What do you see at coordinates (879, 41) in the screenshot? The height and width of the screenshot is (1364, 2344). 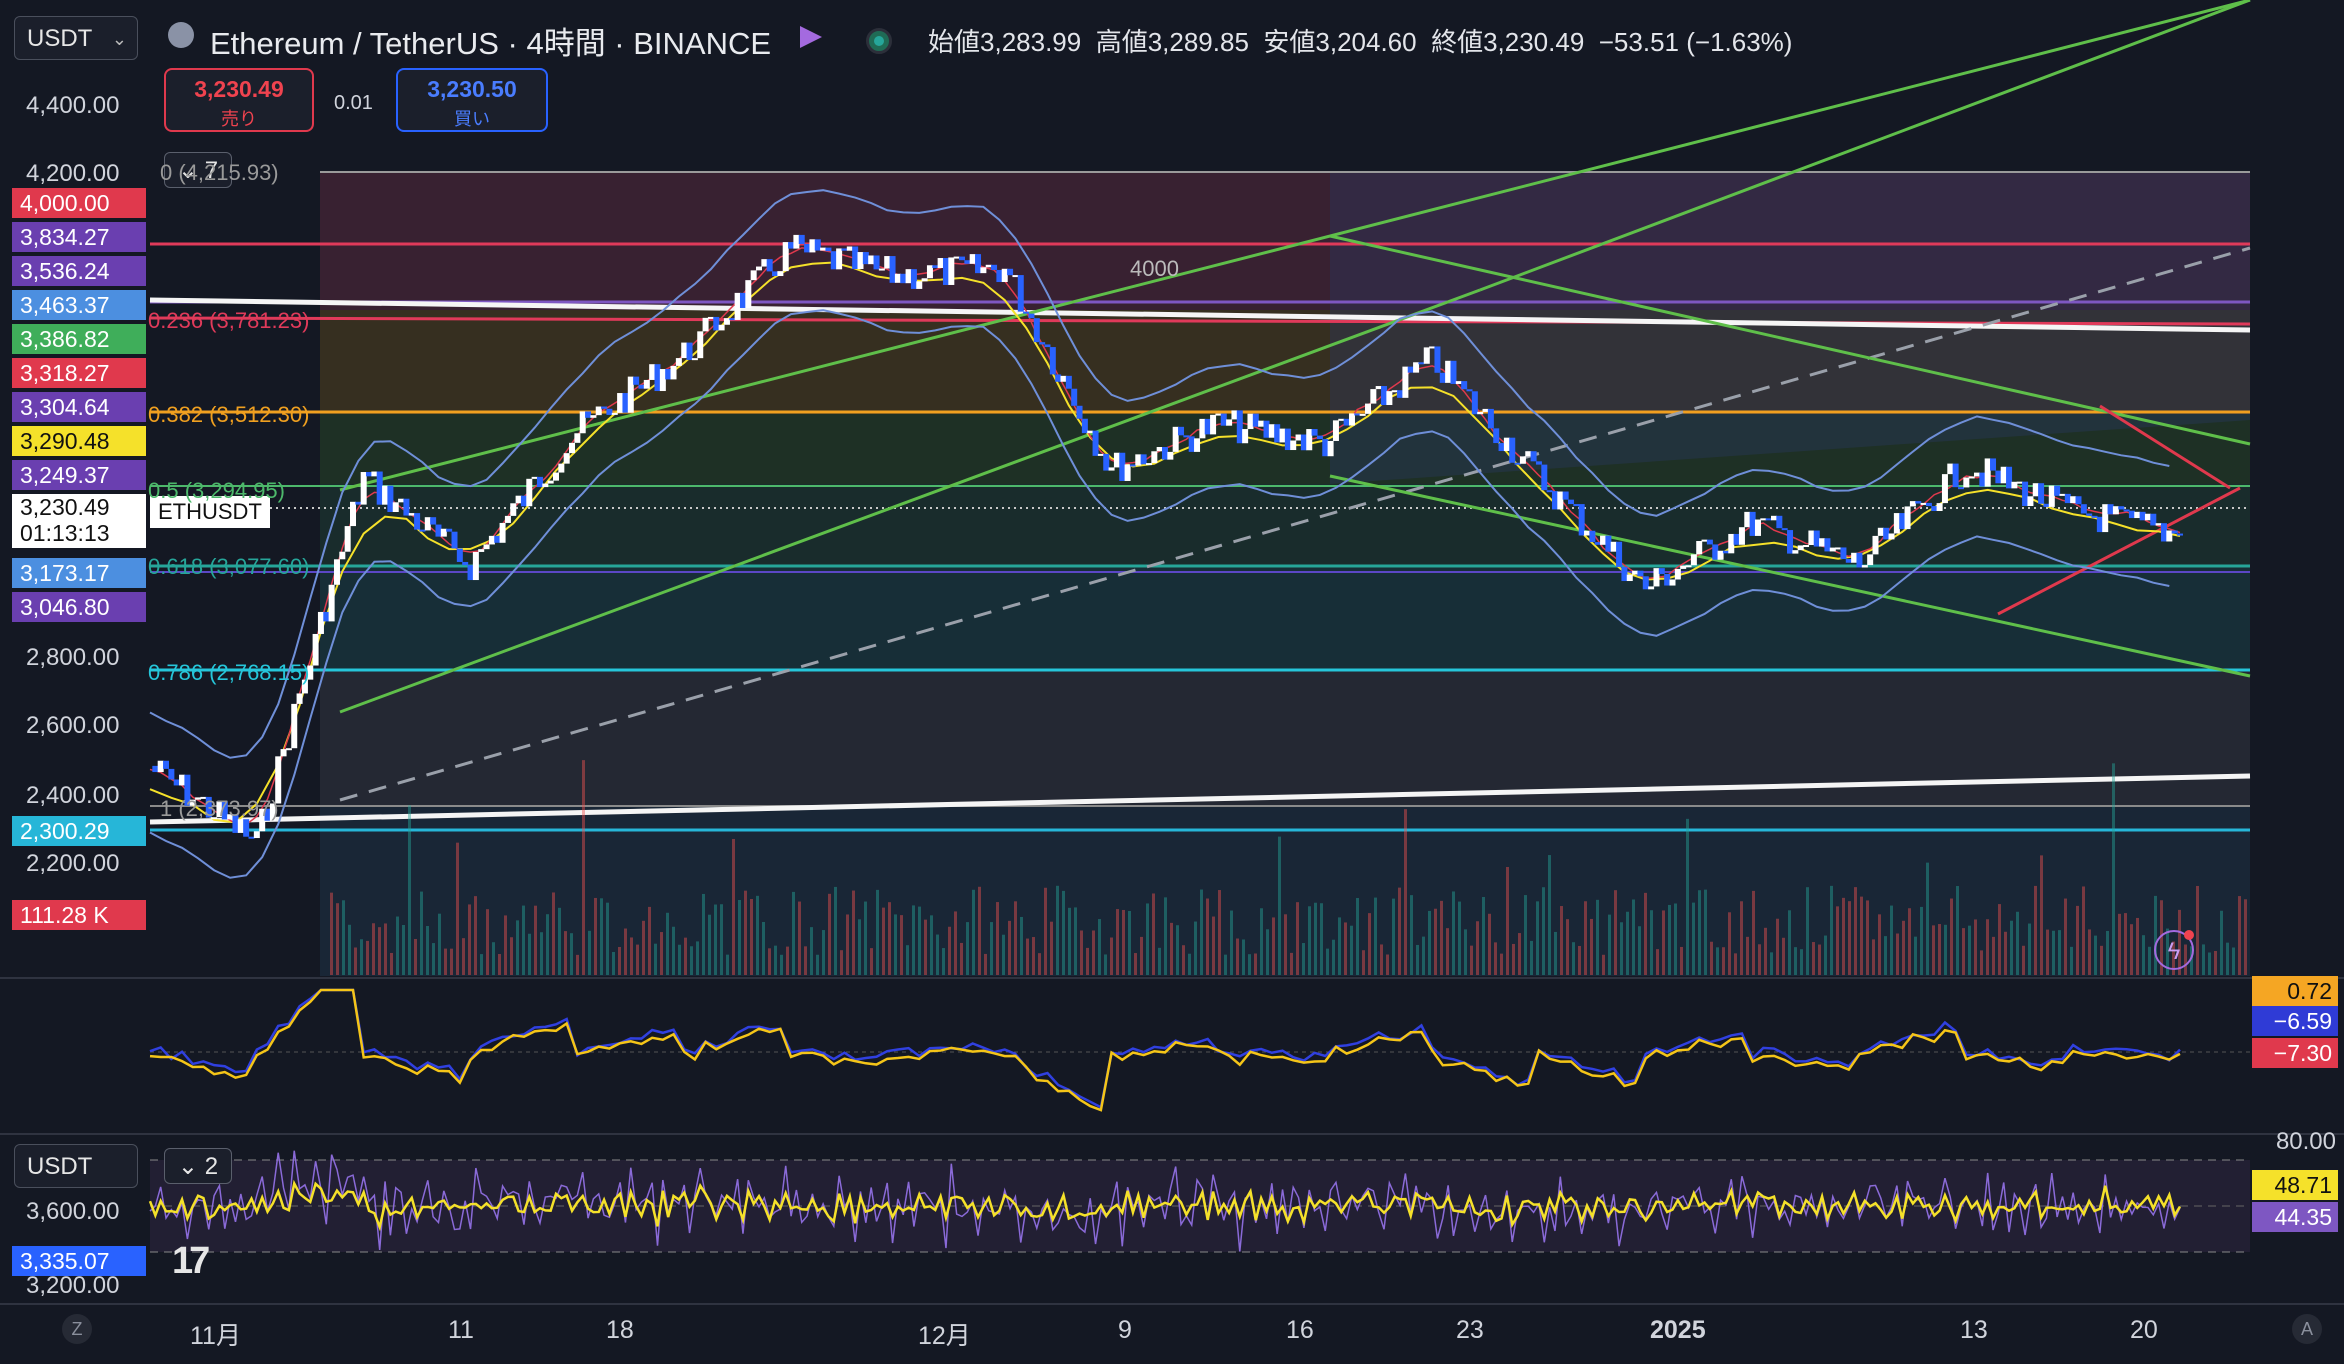 I see `market-status-icon` at bounding box center [879, 41].